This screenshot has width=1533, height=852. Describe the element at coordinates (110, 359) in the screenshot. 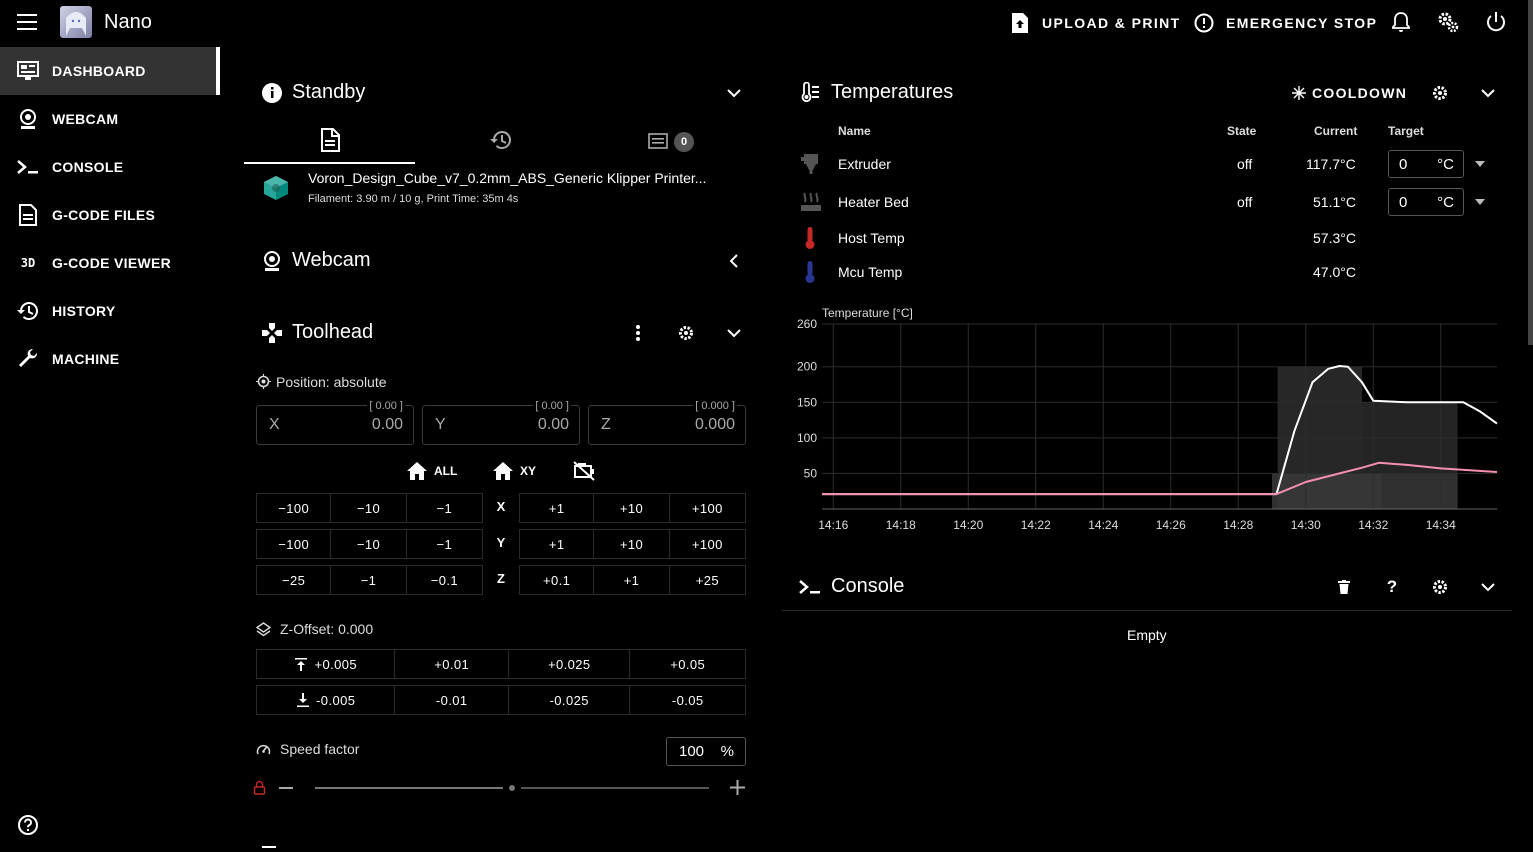

I see `sidebar-item-machine: MACHINE` at that location.